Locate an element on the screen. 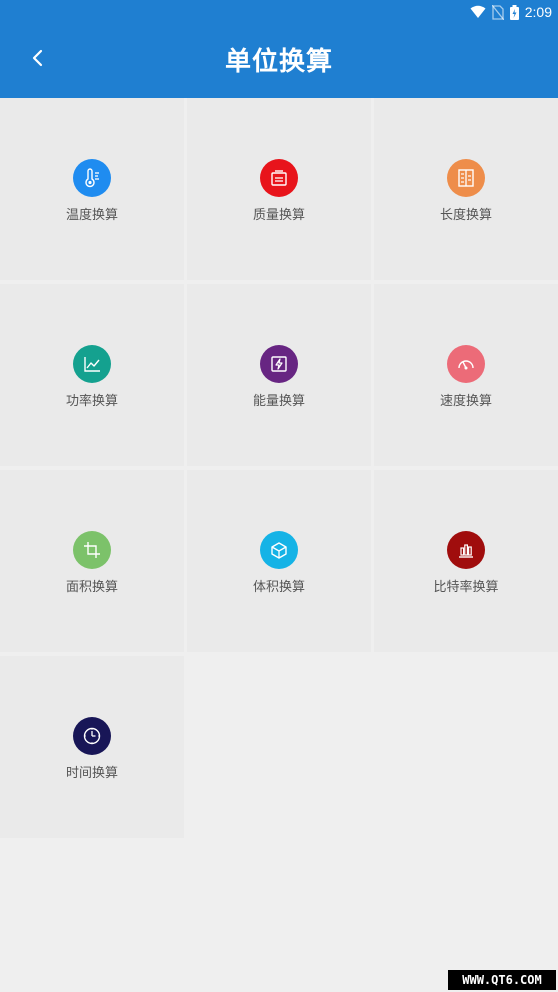 The image size is (558, 992). tile-label: 温度换算 is located at coordinates (91, 214).